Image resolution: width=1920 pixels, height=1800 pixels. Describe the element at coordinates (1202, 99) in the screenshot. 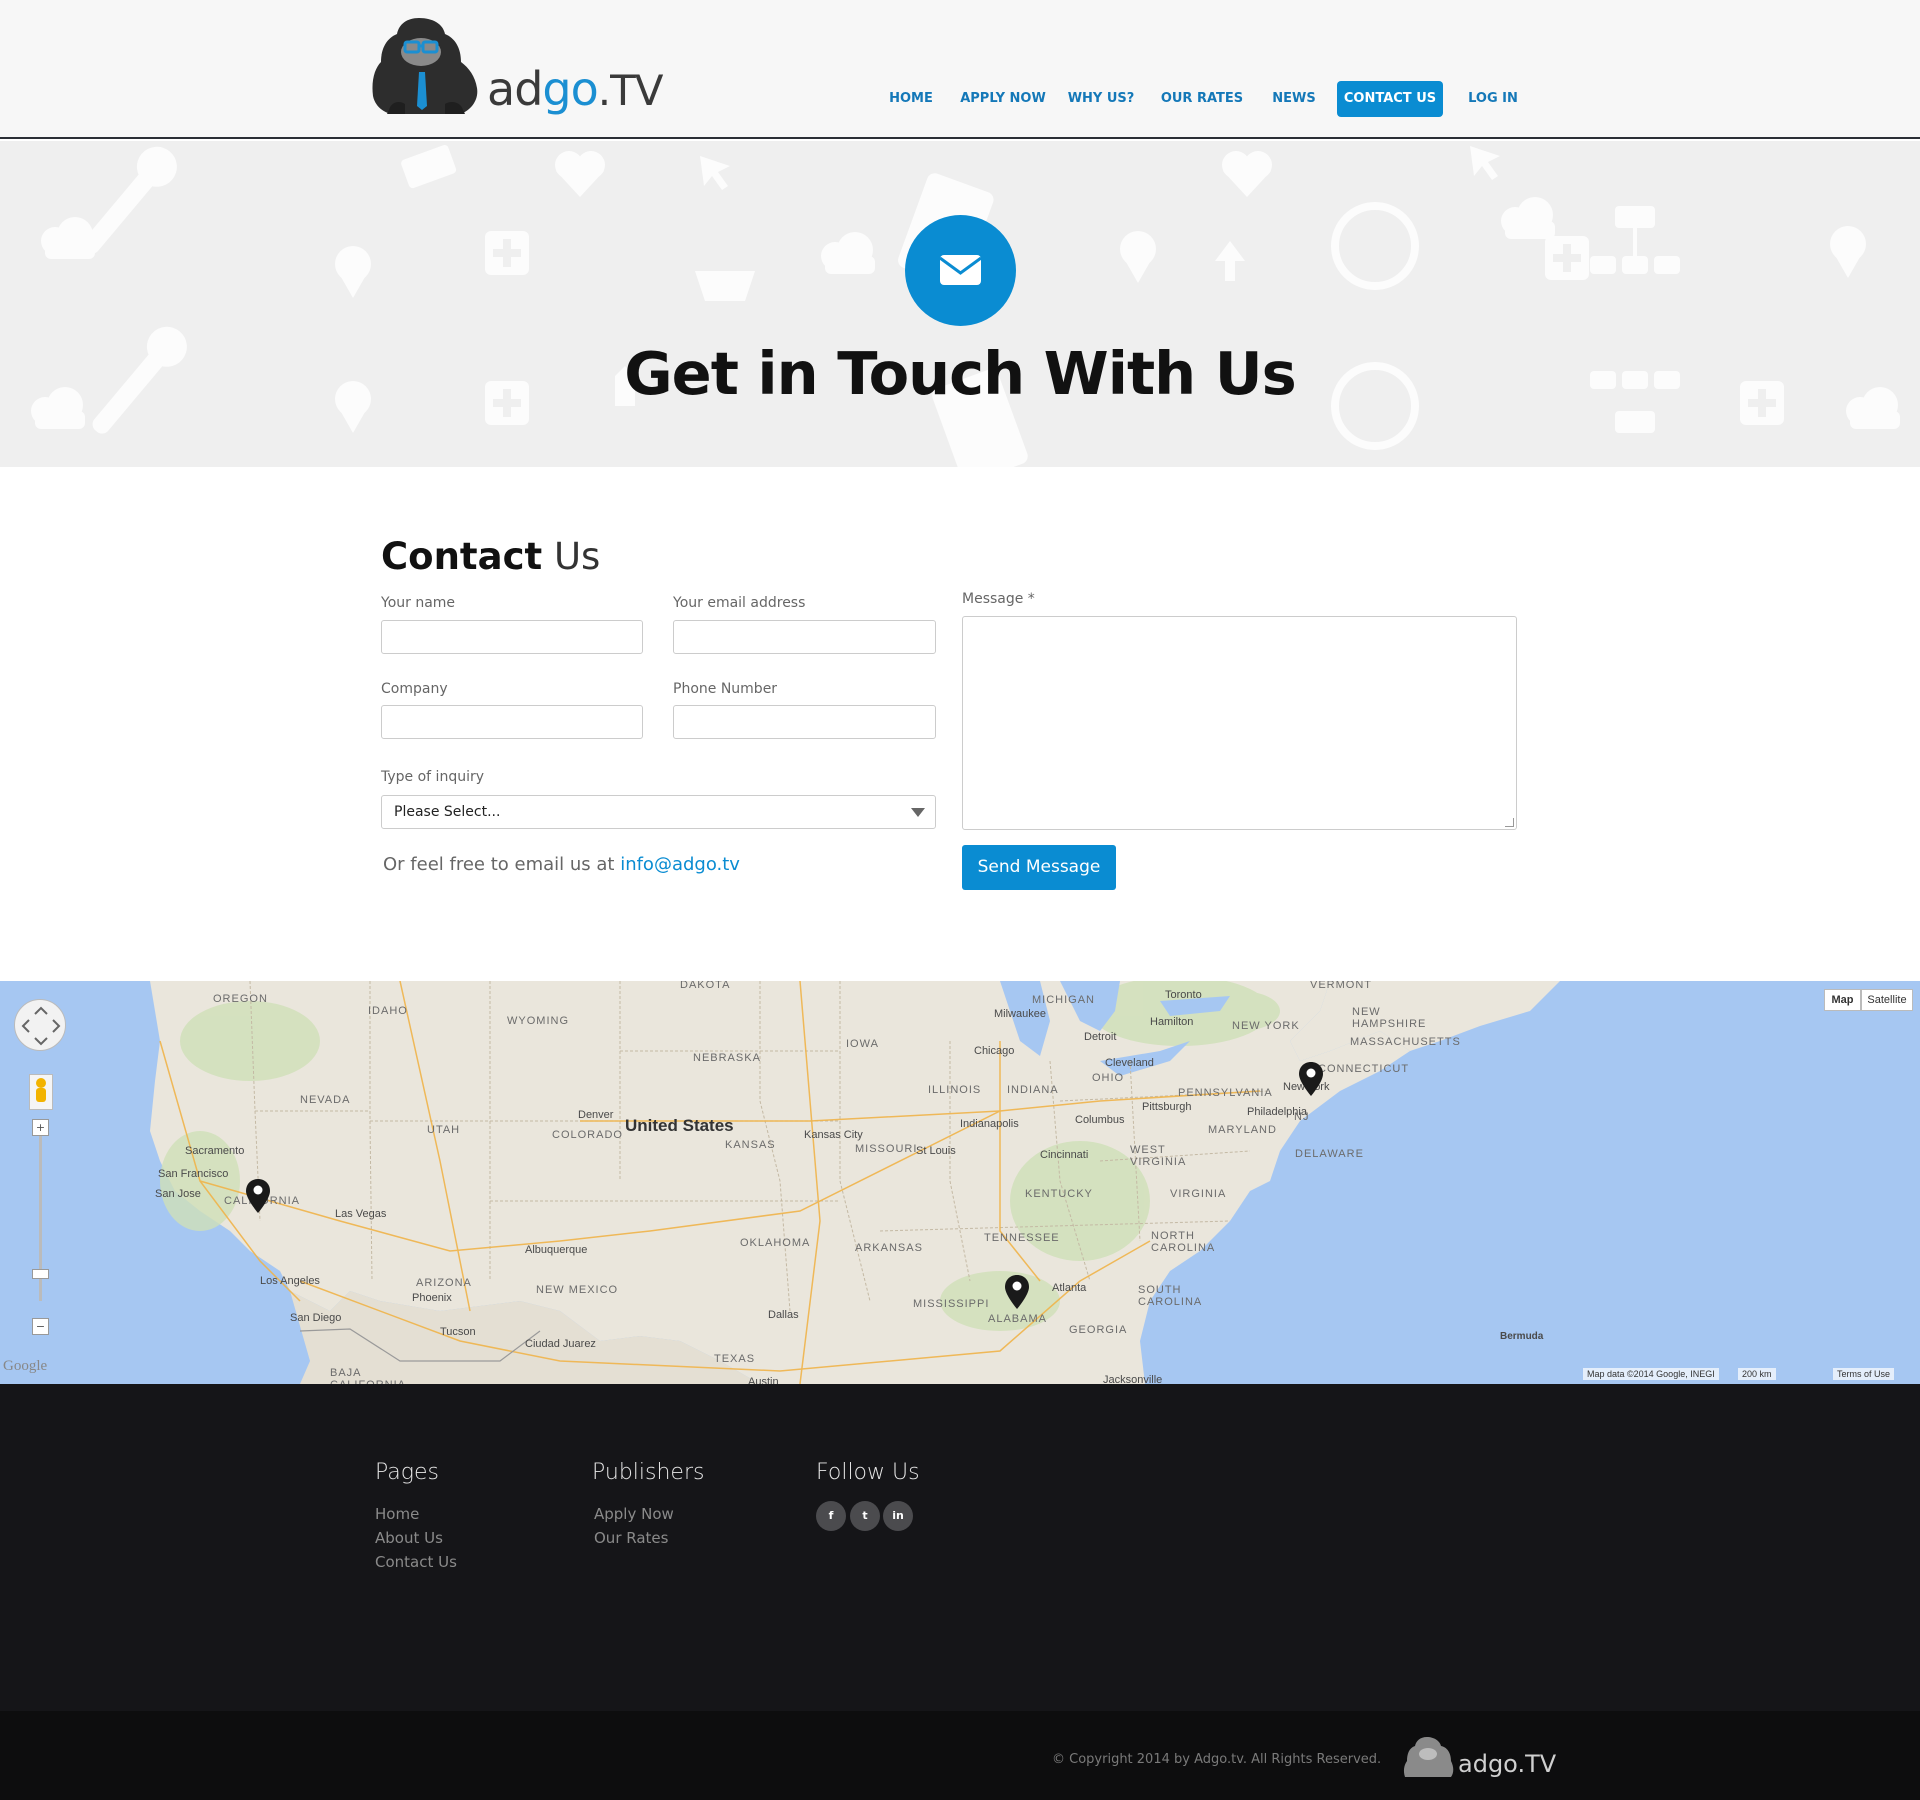

I see `nav-our-rates: OUR RATES` at that location.